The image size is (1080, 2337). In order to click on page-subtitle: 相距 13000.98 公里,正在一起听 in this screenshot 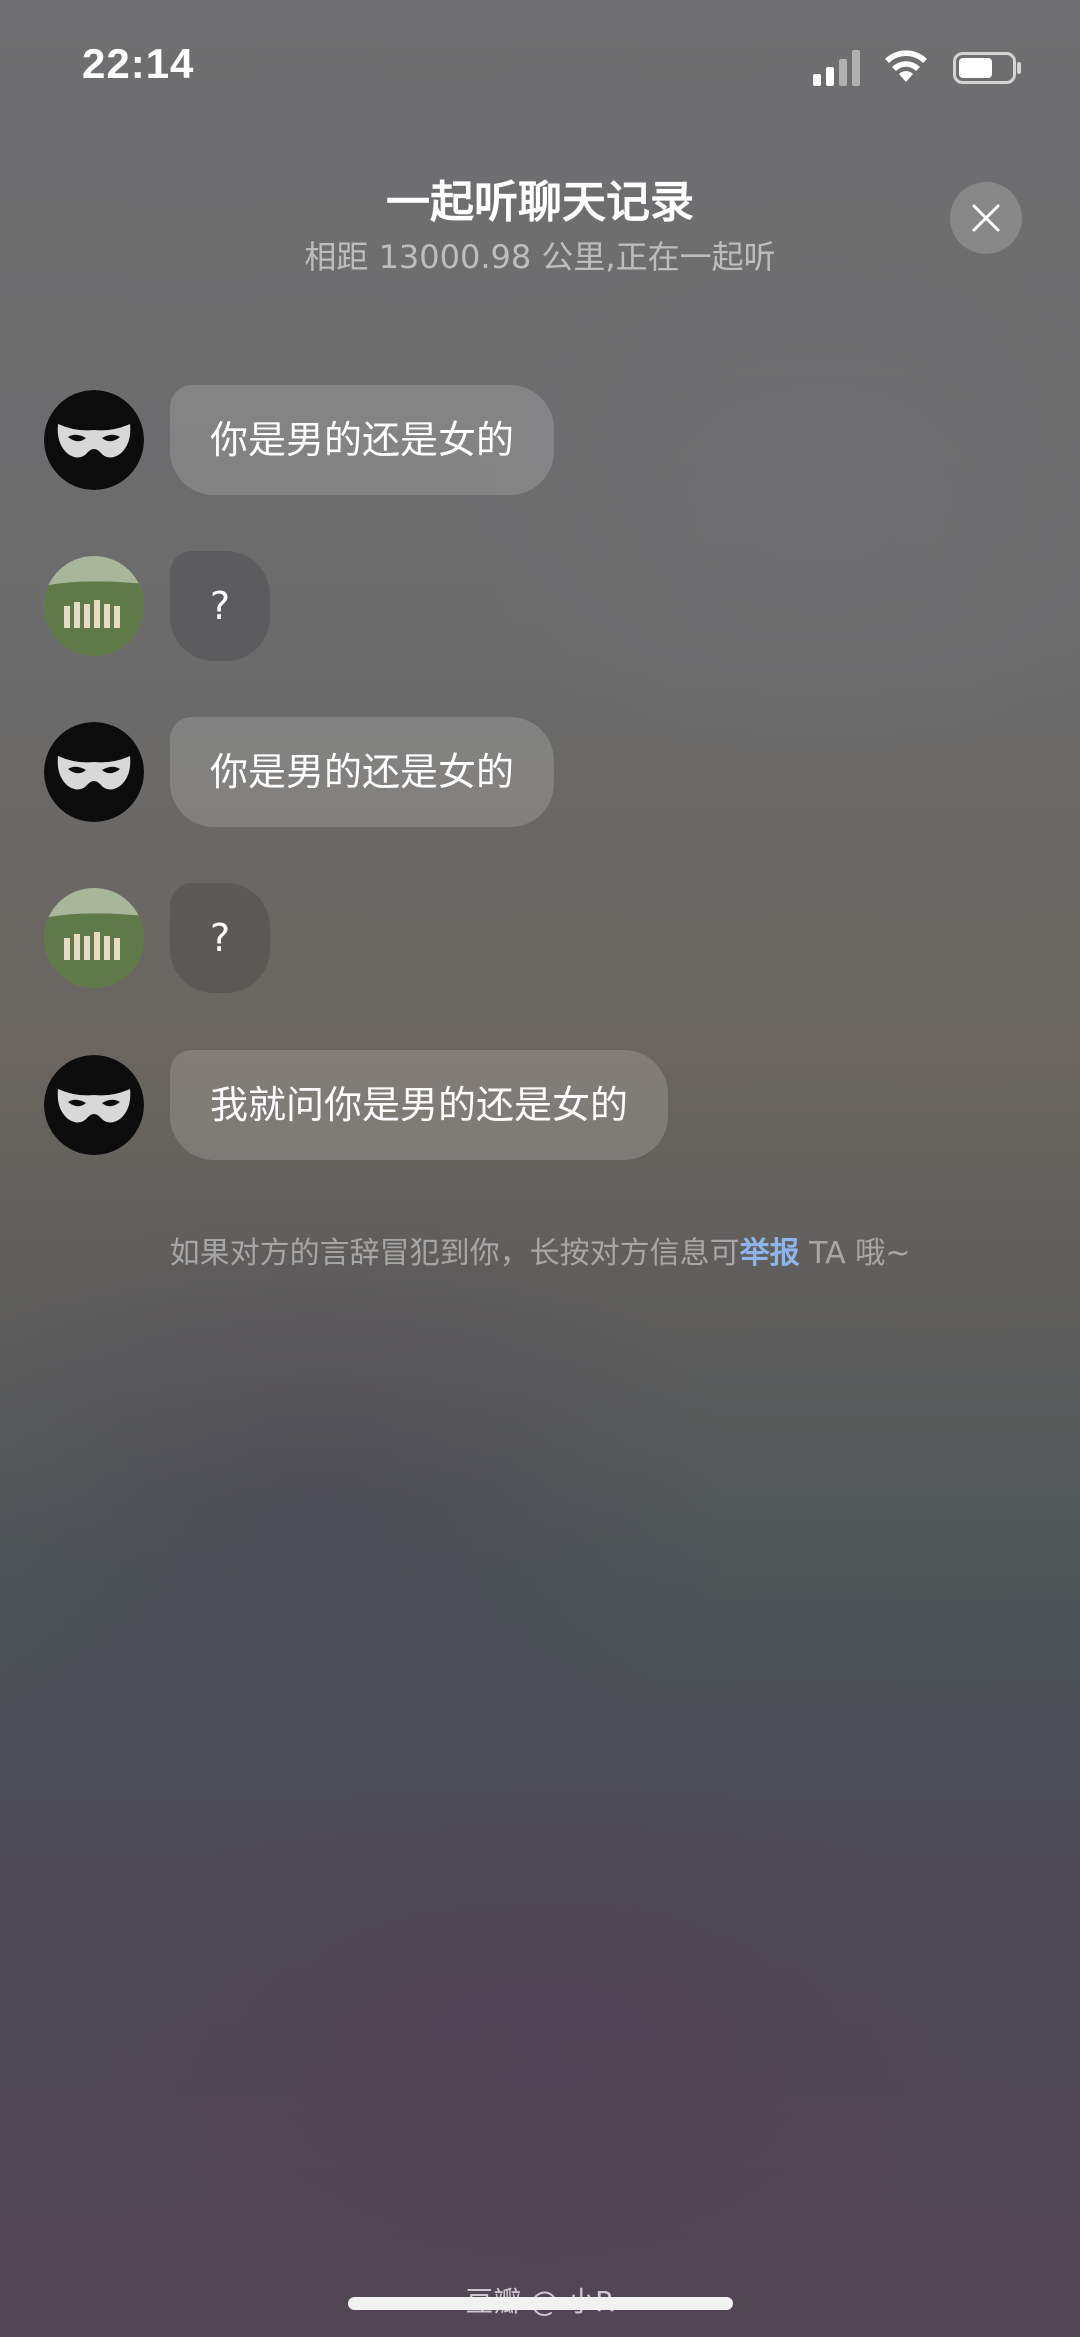, I will do `click(540, 257)`.